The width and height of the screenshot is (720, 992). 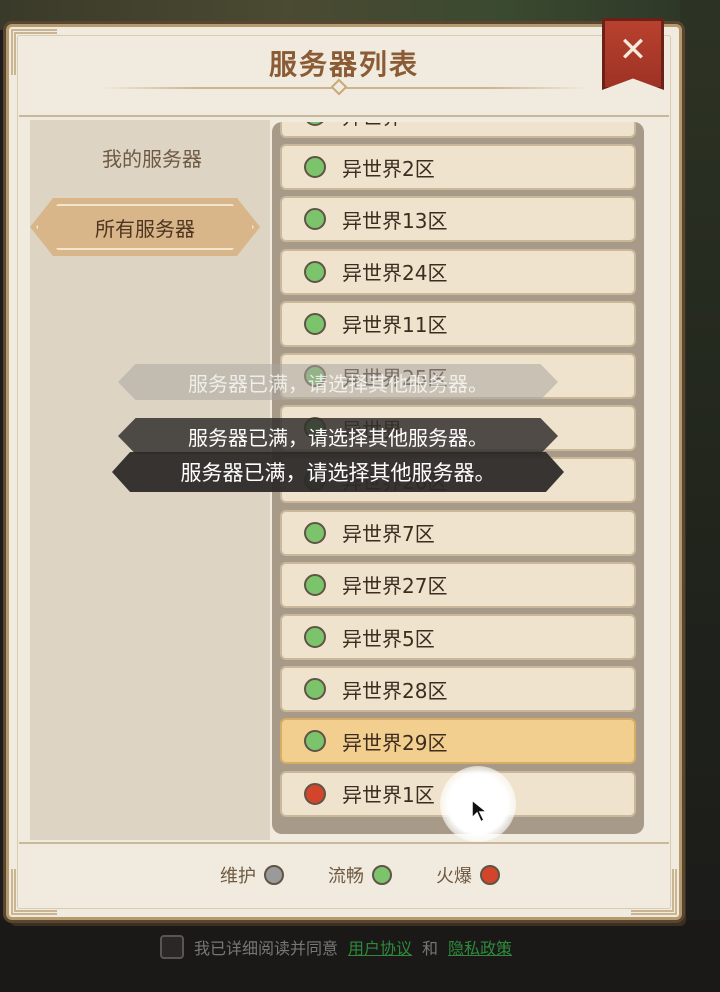 I want to click on server-name: 异世界24区, so click(x=395, y=273).